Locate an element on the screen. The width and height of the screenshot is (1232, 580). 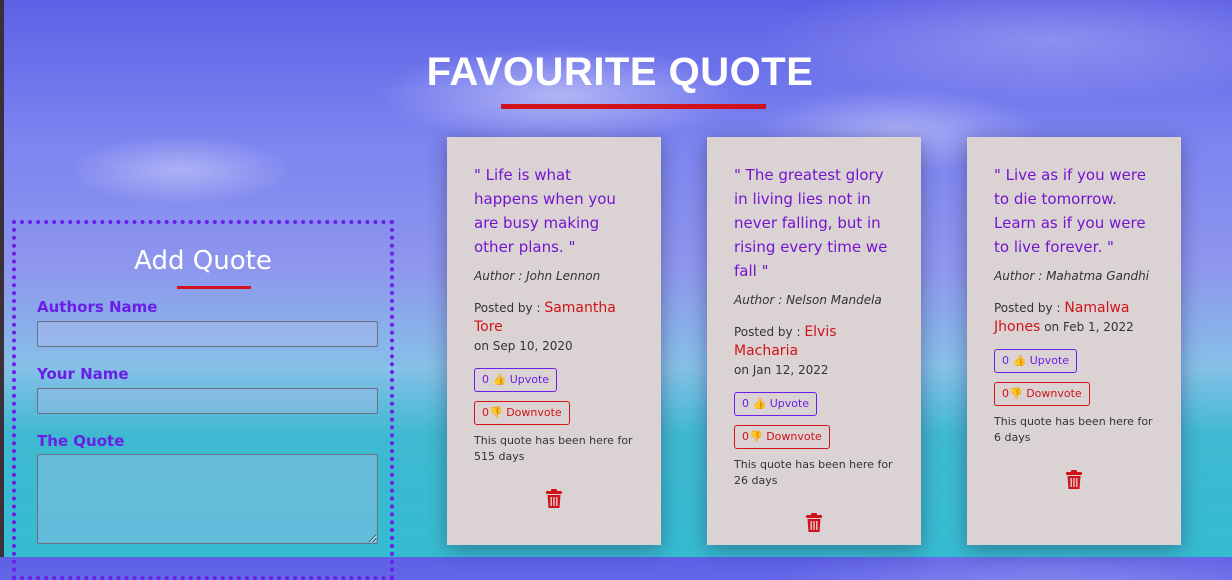
page-title: FAVOURITE QUOTE is located at coordinates (620, 72).